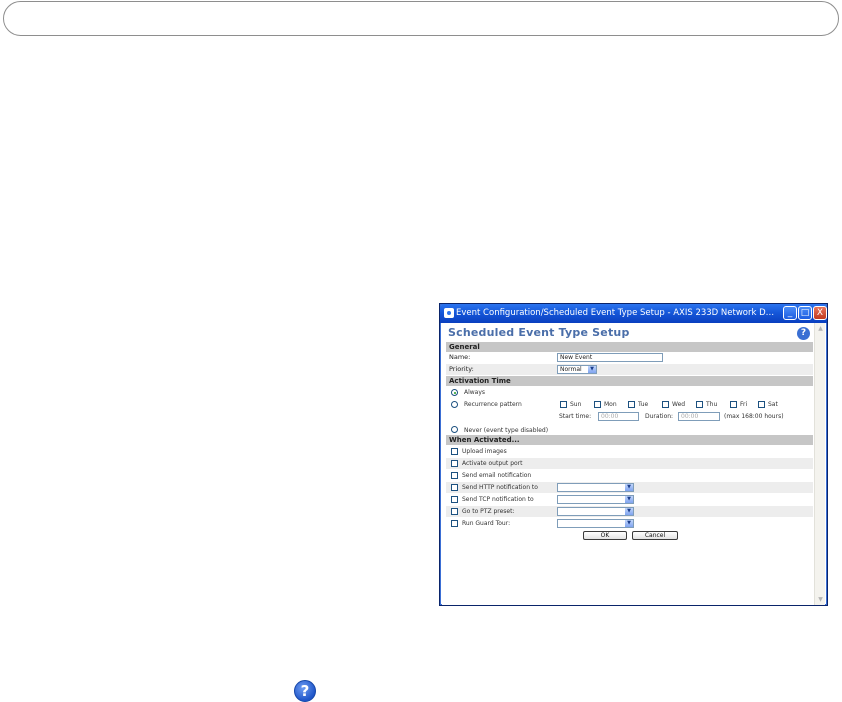 Image resolution: width=842 pixels, height=702 pixels. I want to click on upload-checkbox, so click(454, 451).